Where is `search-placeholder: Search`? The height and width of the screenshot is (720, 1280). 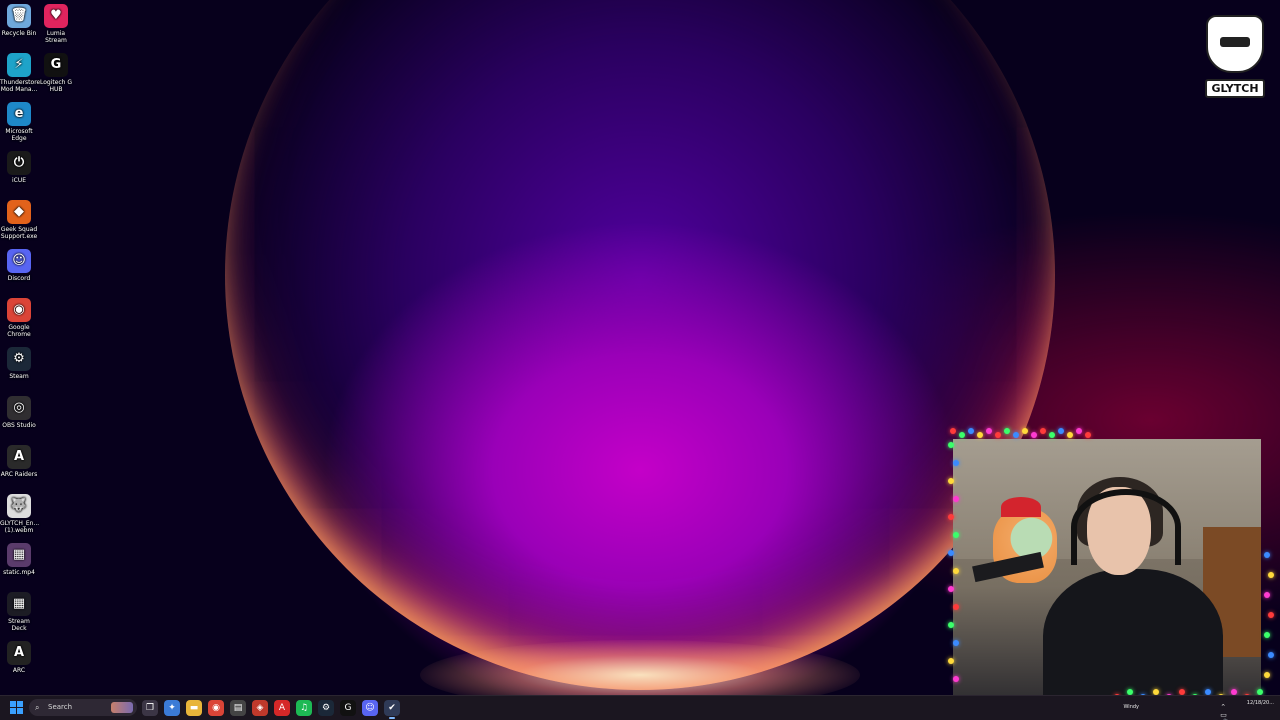
search-placeholder: Search is located at coordinates (60, 707).